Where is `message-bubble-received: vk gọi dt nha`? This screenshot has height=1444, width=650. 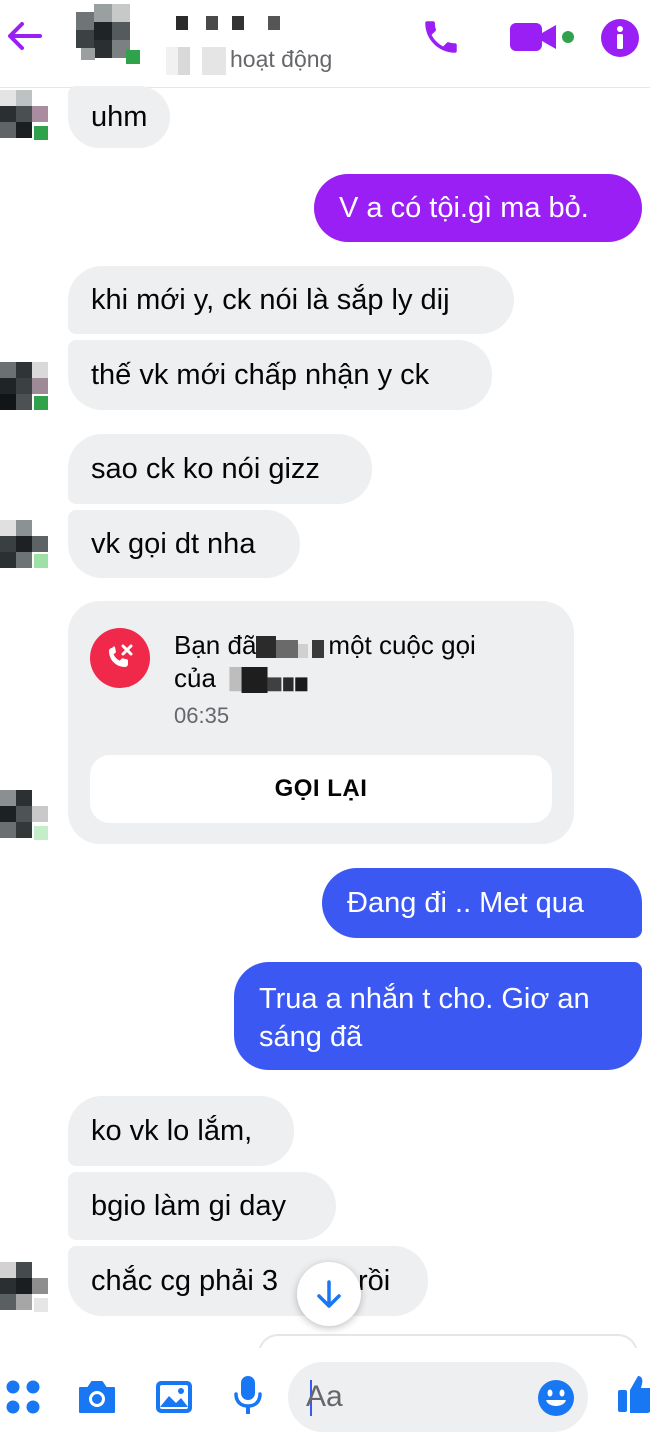 message-bubble-received: vk gọi dt nha is located at coordinates (184, 544).